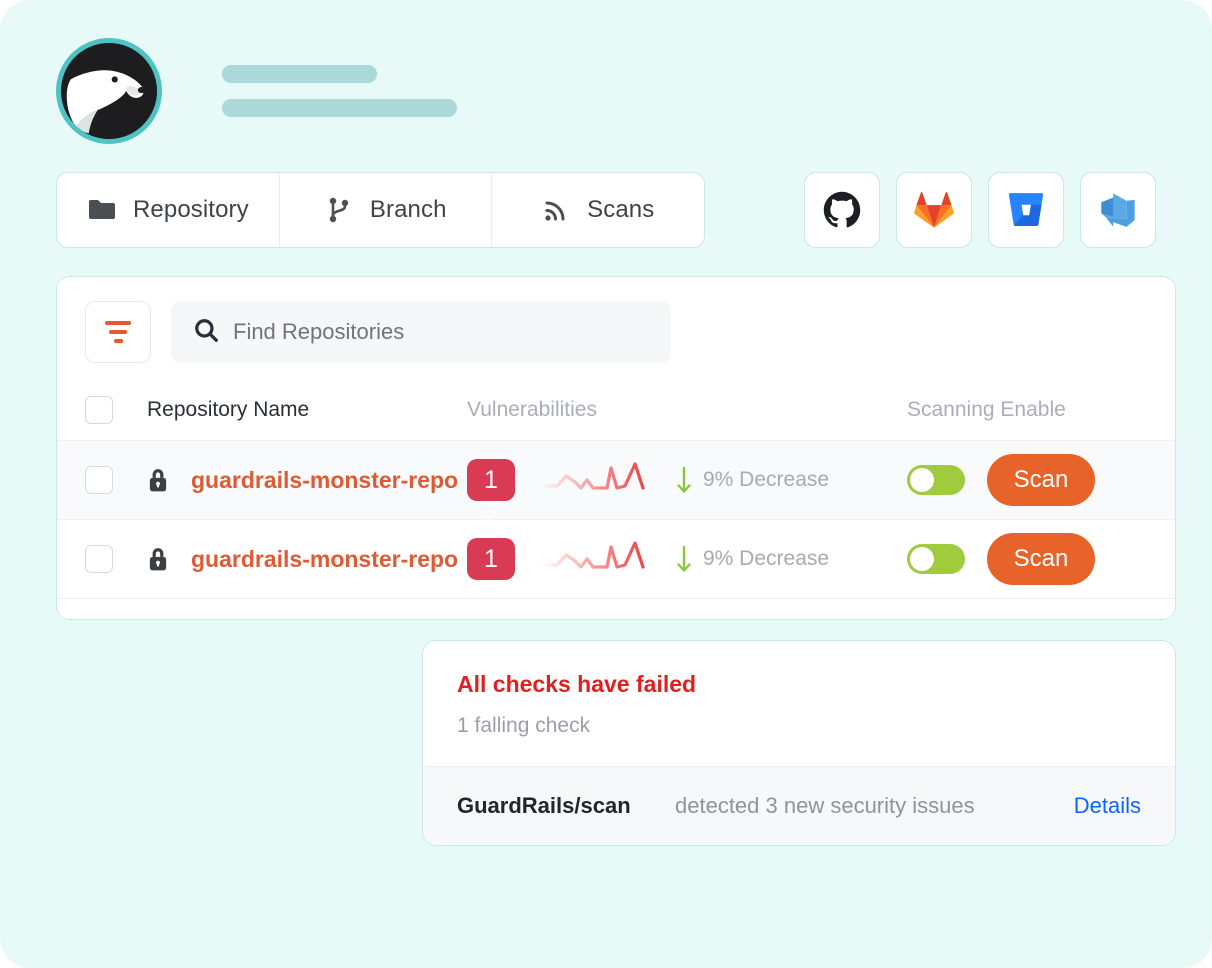 Image resolution: width=1212 pixels, height=968 pixels. I want to click on provider-github, so click(842, 210).